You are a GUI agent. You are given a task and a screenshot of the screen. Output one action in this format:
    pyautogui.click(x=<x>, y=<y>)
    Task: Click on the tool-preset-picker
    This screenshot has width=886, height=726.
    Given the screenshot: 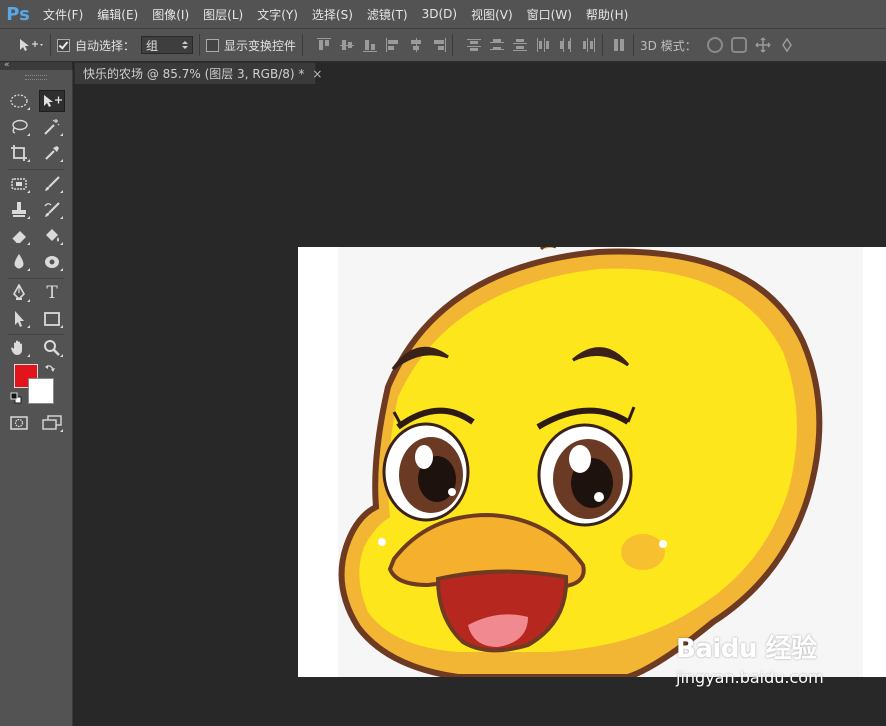 What is the action you would take?
    pyautogui.click(x=31, y=45)
    